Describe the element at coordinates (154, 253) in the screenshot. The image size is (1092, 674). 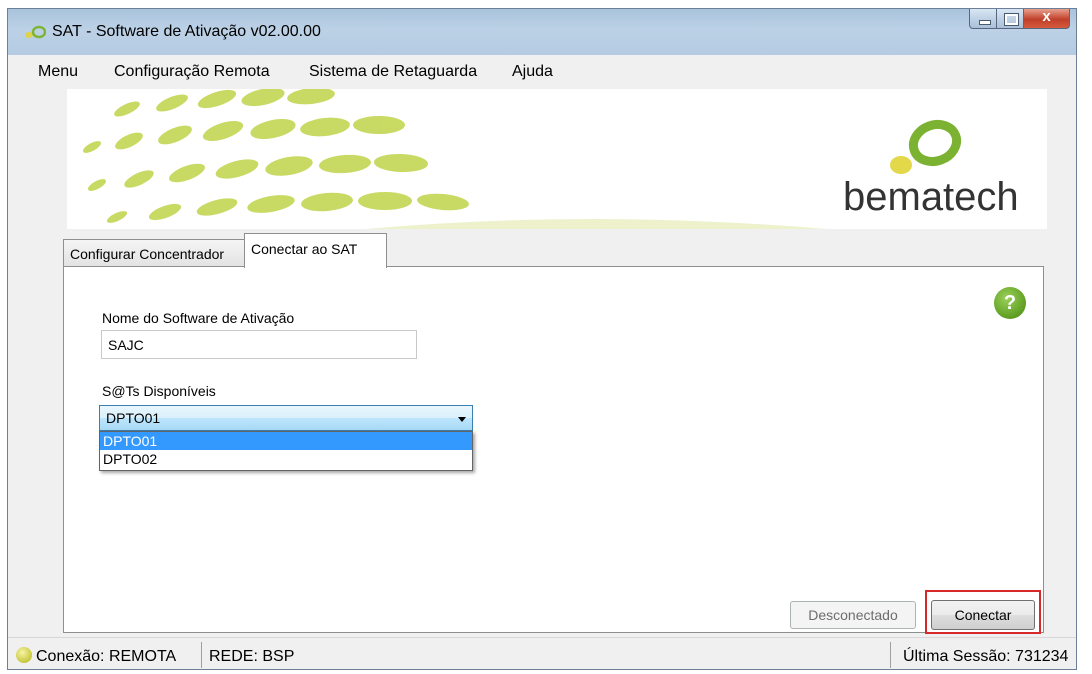
I see `tab-configurar-concentrador: Configurar Concentrador` at that location.